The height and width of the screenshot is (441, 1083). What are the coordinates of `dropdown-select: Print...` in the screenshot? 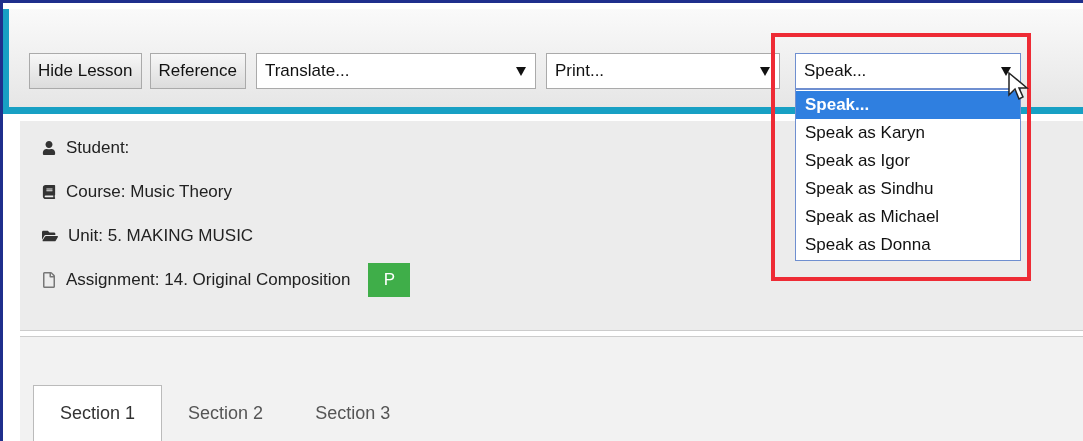 It's located at (662, 71).